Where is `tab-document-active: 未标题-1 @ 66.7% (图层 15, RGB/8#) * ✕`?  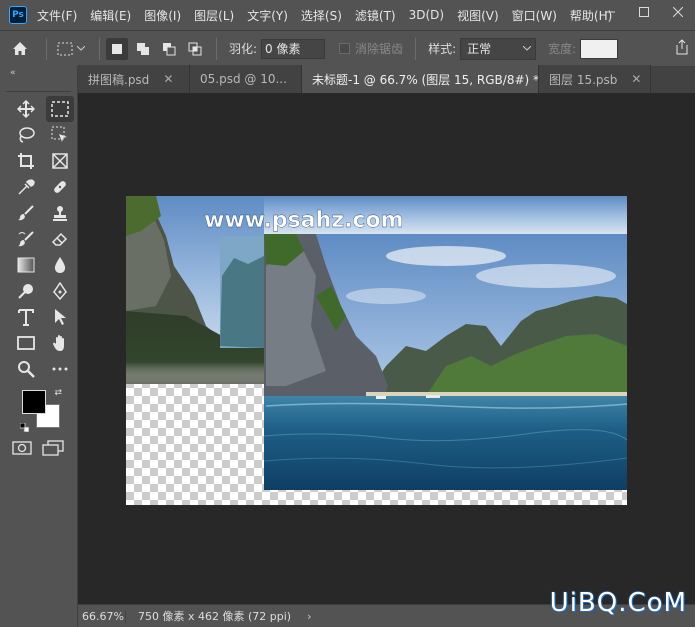
tab-document-active: 未标题-1 @ 66.7% (图层 15, RGB/8#) * ✕ is located at coordinates (420, 79).